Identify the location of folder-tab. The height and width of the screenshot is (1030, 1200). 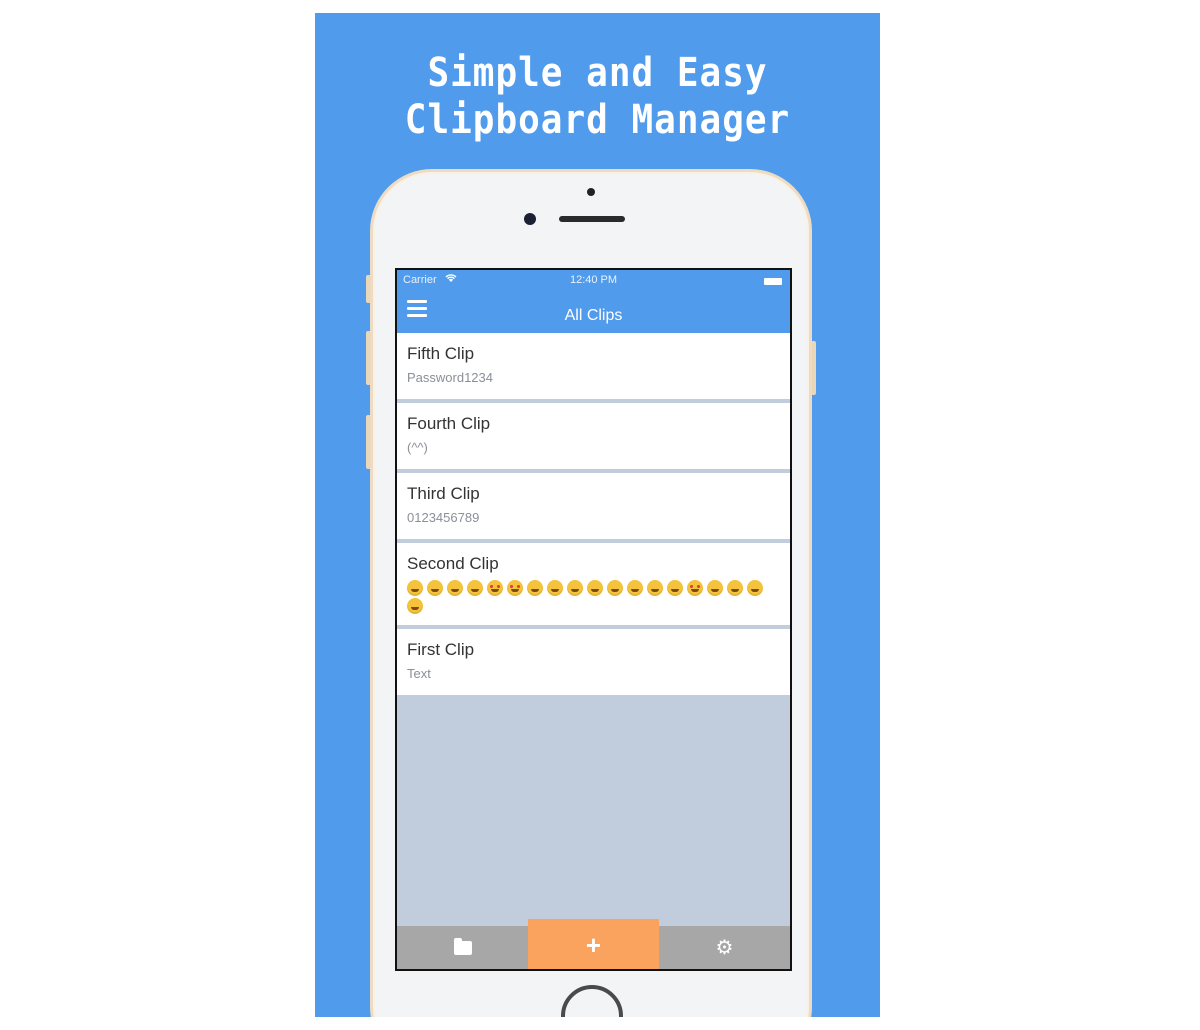
(462, 947).